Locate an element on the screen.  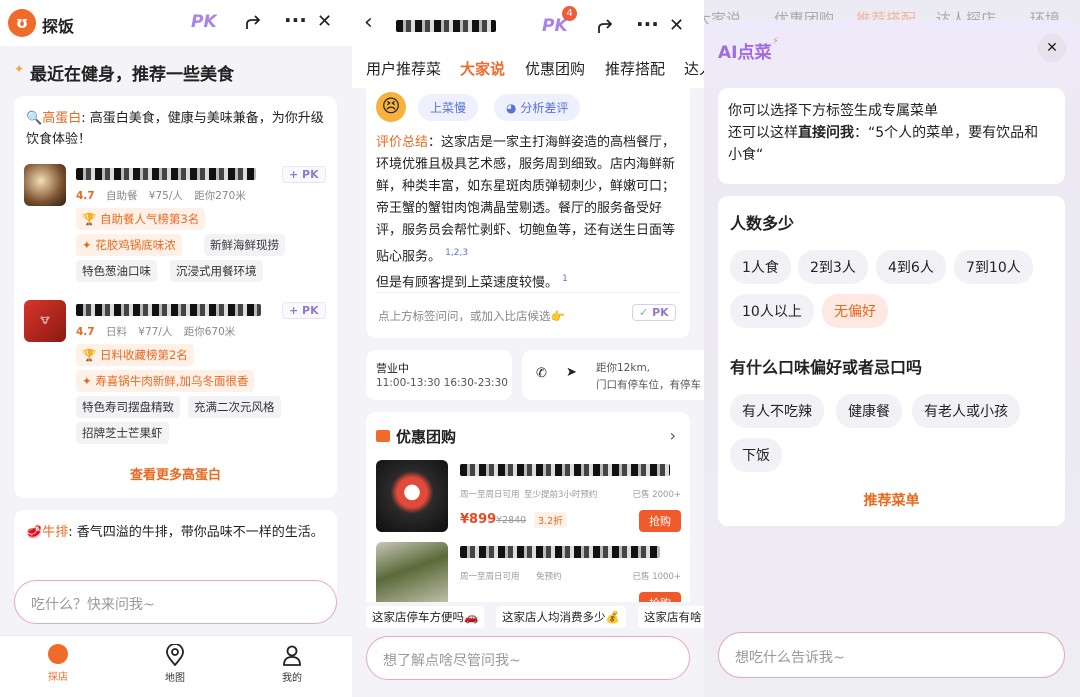
question-taste: 有什么口味偏好或者忌口吗 is located at coordinates (826, 367).